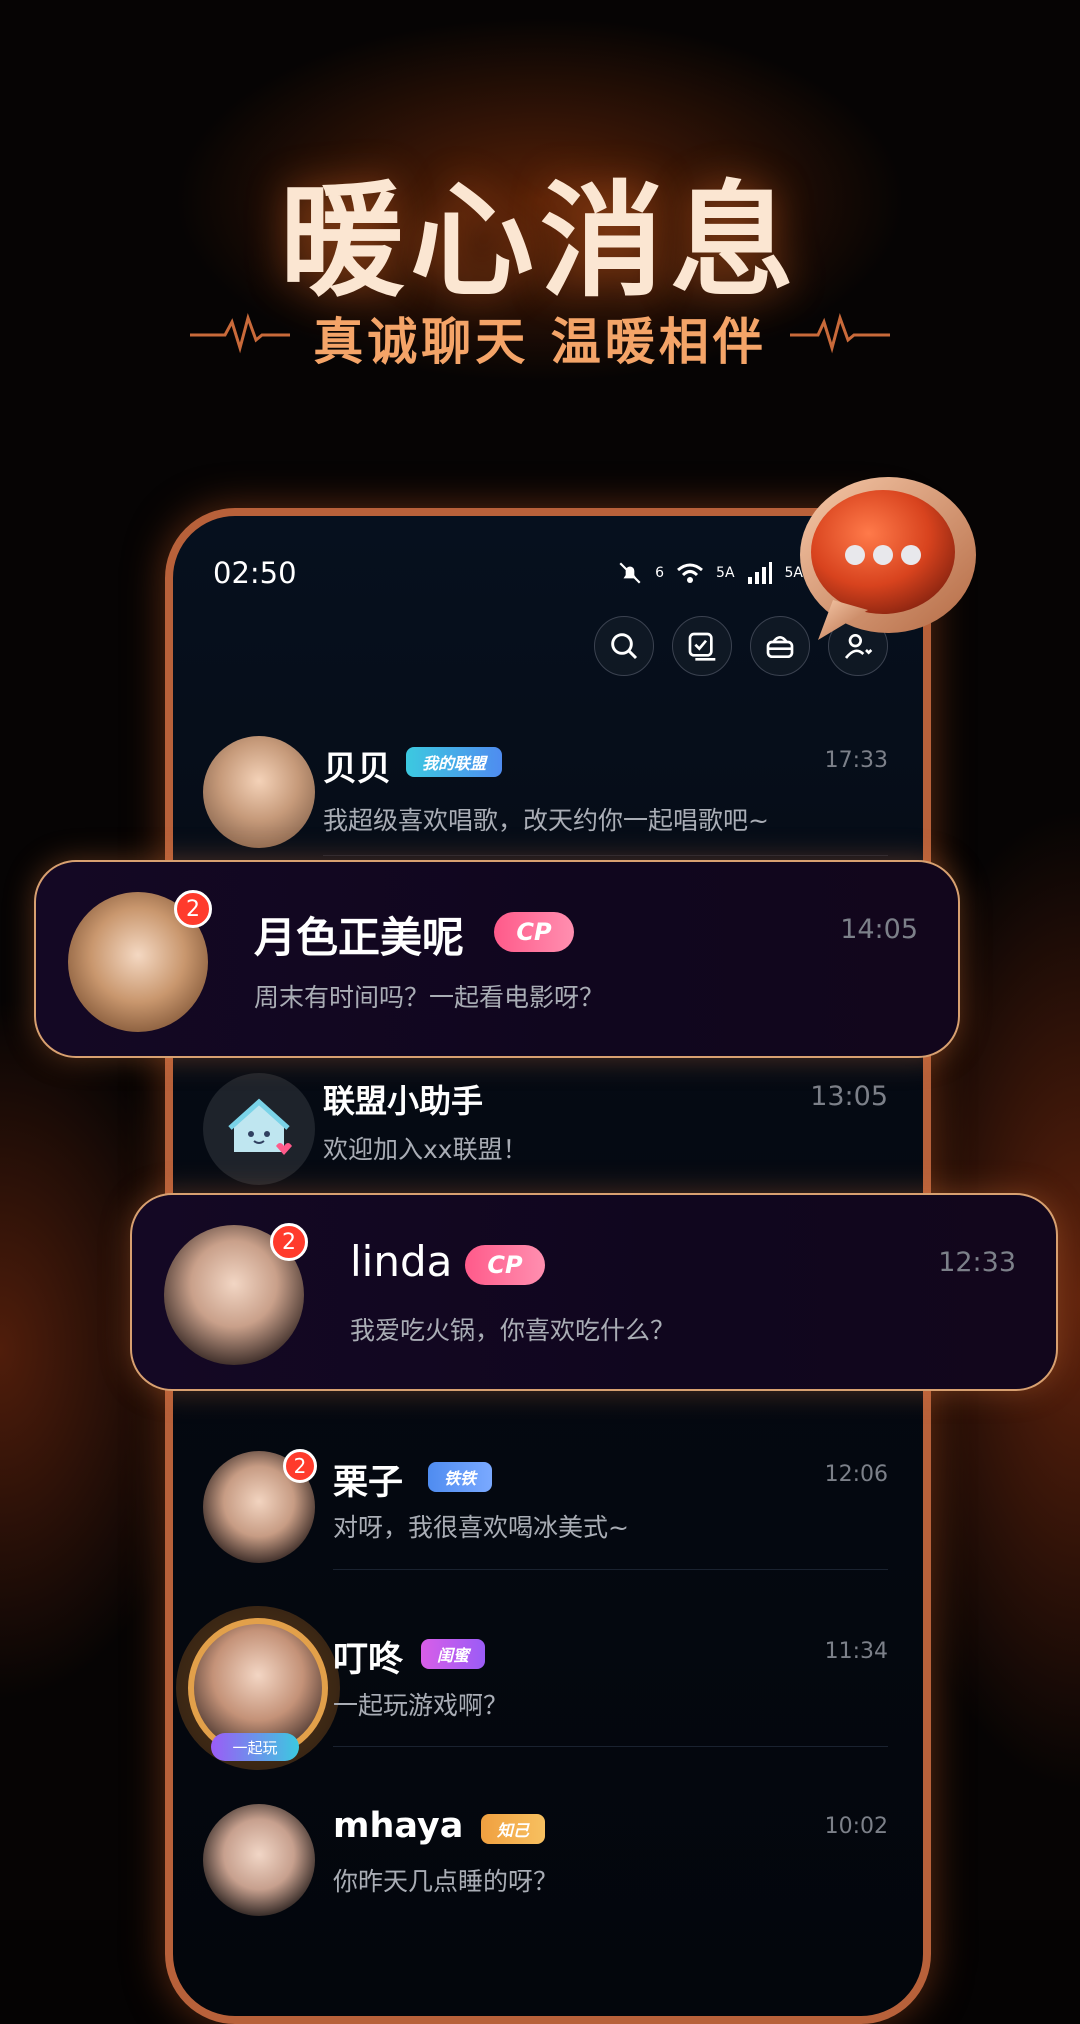  What do you see at coordinates (690, 573) in the screenshot?
I see `wifi-icon` at bounding box center [690, 573].